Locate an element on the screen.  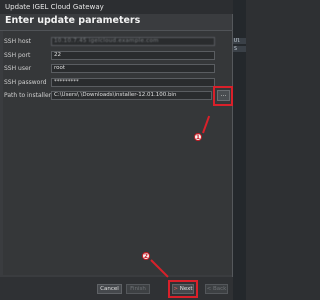
cancel-label: Cancel is located at coordinates (109, 289).